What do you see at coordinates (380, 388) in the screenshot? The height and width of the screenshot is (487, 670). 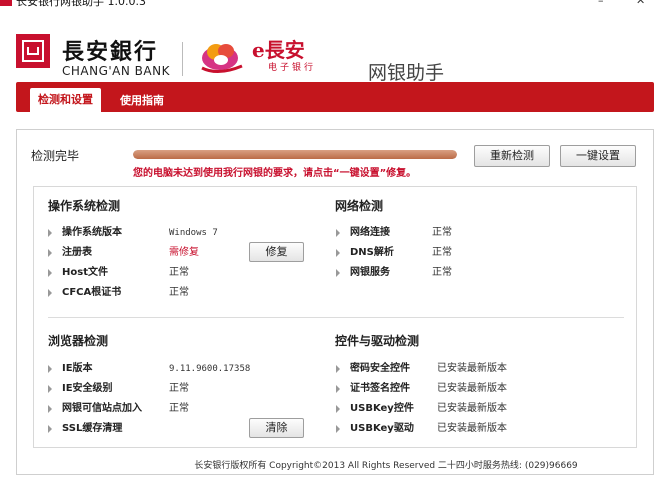 I see `item-label: 证书签名控件` at bounding box center [380, 388].